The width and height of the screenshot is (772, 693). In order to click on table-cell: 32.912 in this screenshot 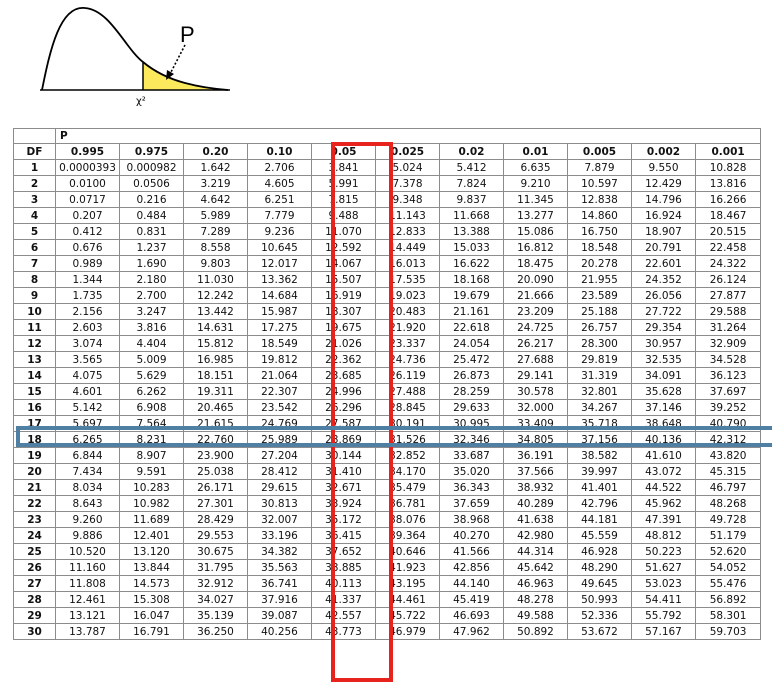, I will do `click(215, 583)`.